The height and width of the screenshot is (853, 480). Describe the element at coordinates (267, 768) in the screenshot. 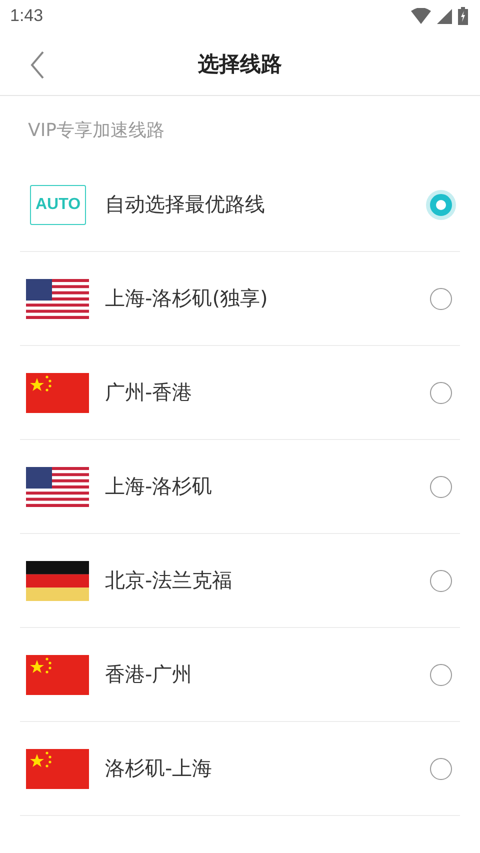

I see `route-name: 洛杉矶-上海` at that location.